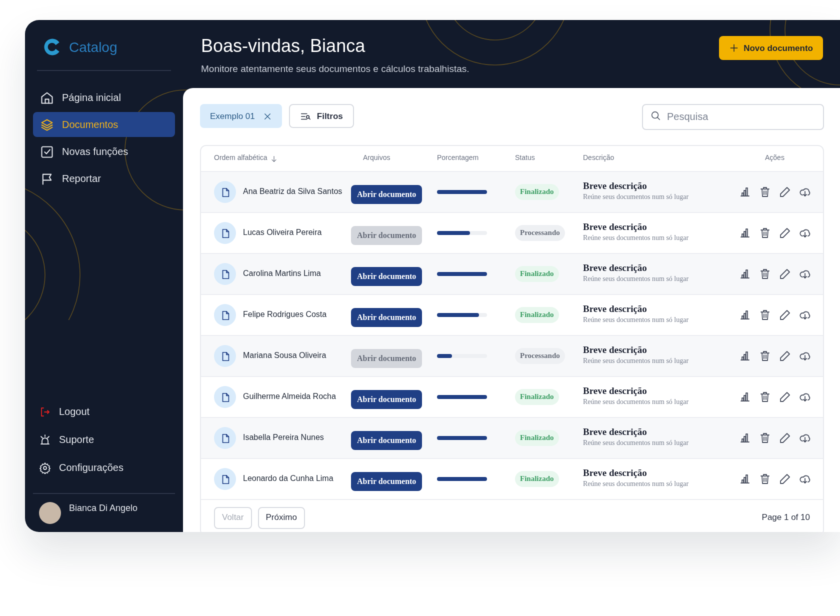 The image size is (840, 616). I want to click on nav-item: Página inicial, so click(104, 97).